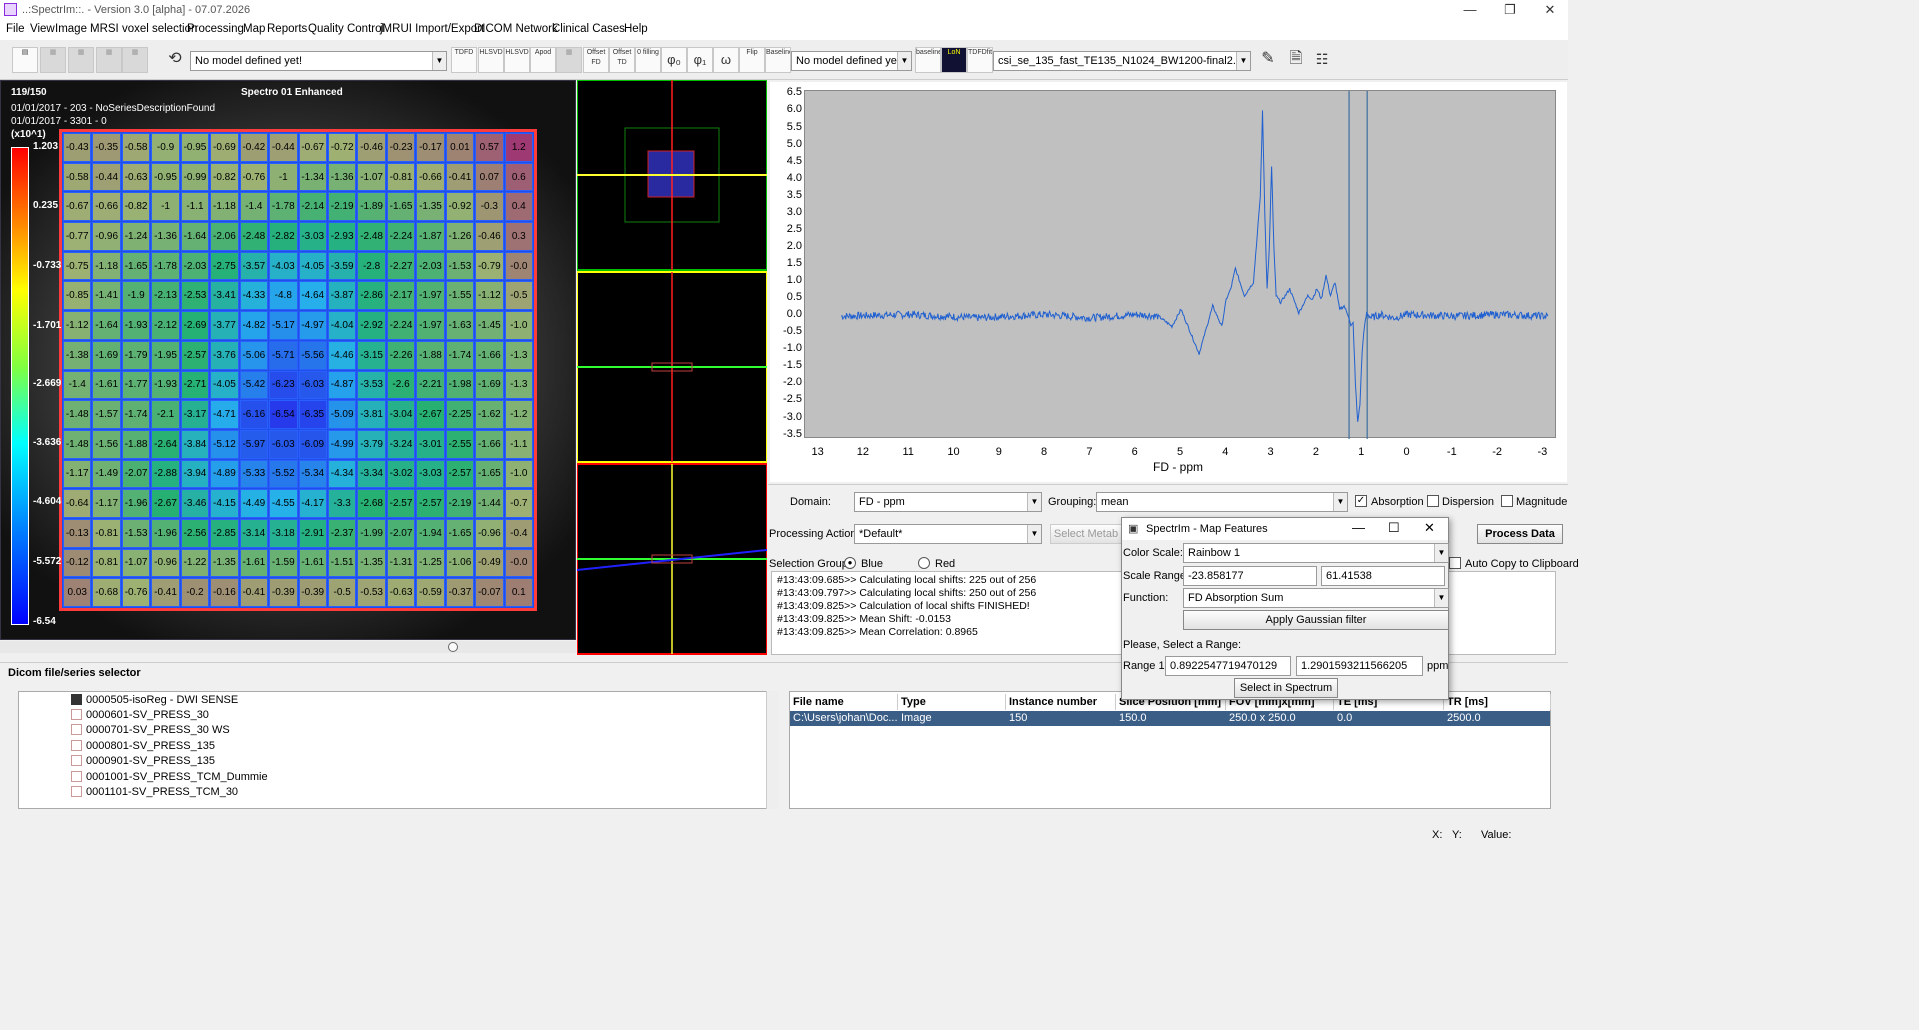  I want to click on voxel-cell: -3.18, so click(283, 533).